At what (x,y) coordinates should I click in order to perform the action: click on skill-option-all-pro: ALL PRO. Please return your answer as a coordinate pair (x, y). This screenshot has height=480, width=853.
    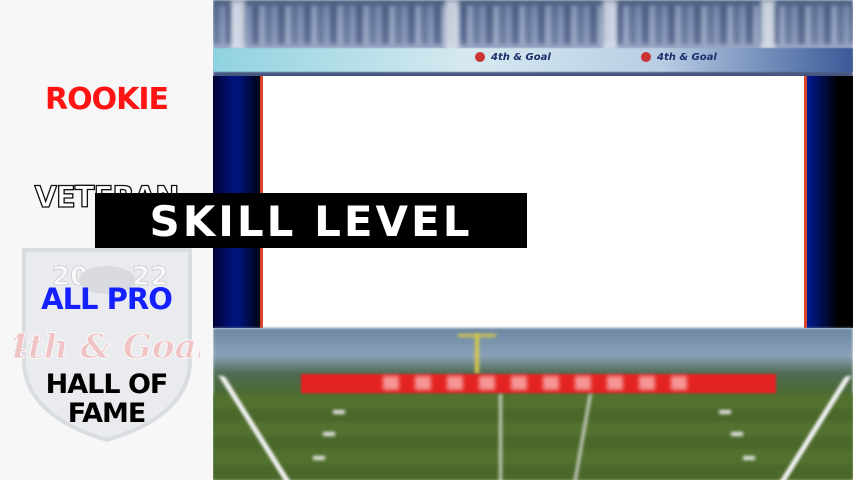
    Looking at the image, I should click on (106, 299).